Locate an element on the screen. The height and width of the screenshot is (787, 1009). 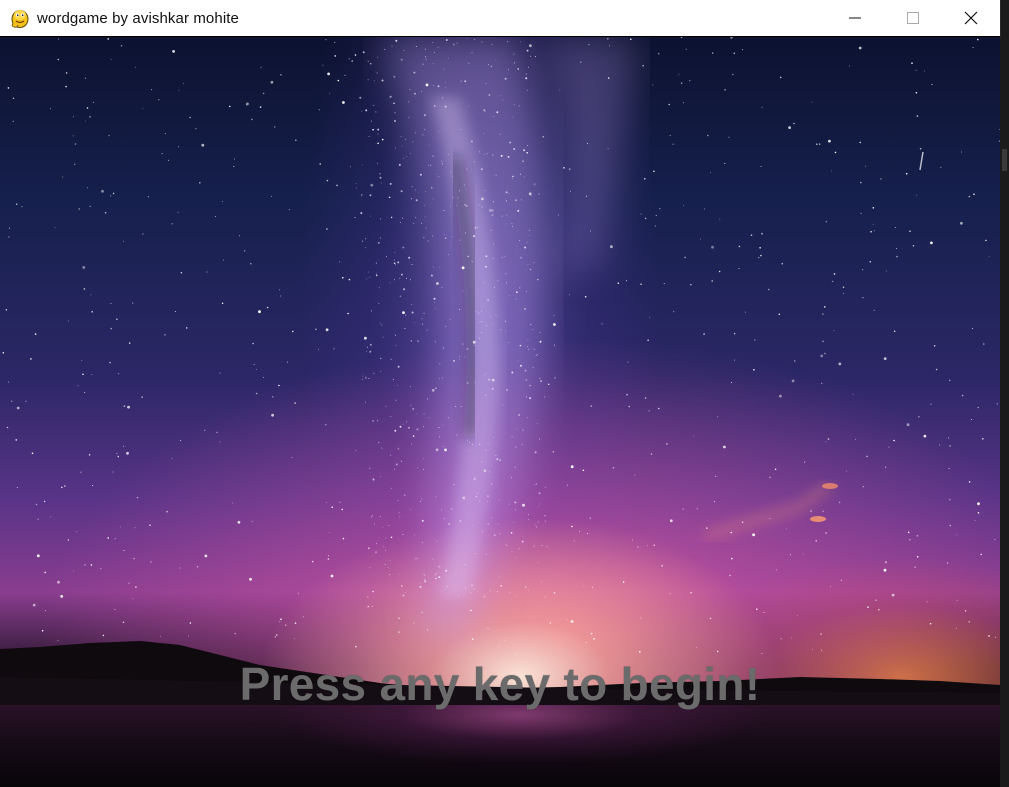
close-button is located at coordinates (971, 18).